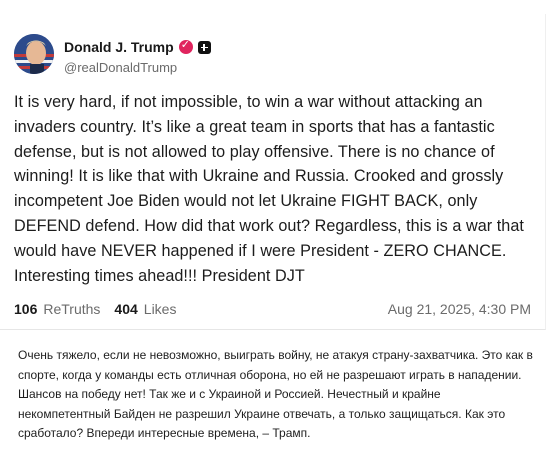 This screenshot has height=472, width=548. What do you see at coordinates (459, 309) in the screenshot?
I see `post-timestamp: Aug 21, 2025, 4:30 PM` at bounding box center [459, 309].